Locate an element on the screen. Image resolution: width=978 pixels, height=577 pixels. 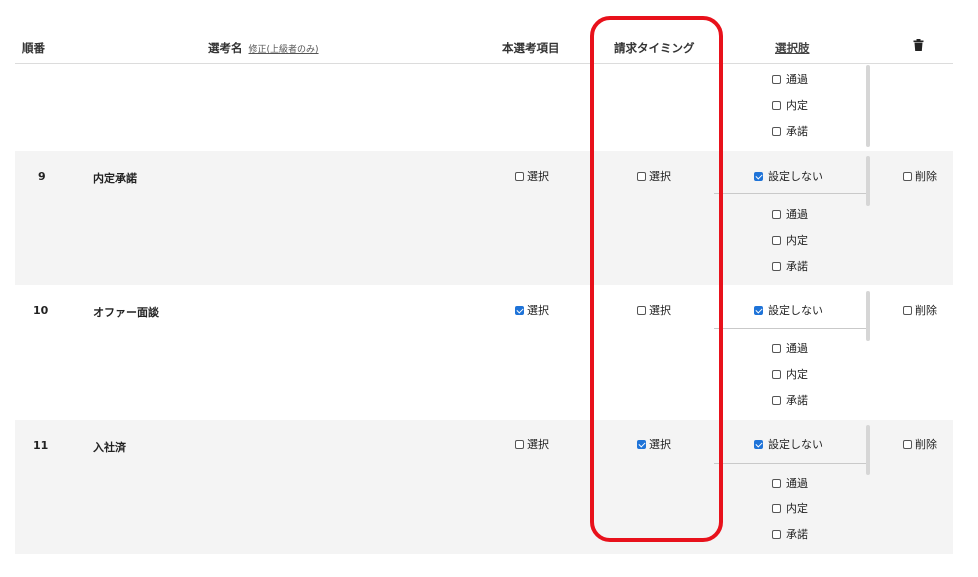
row-number: 11 is located at coordinates (41, 445).